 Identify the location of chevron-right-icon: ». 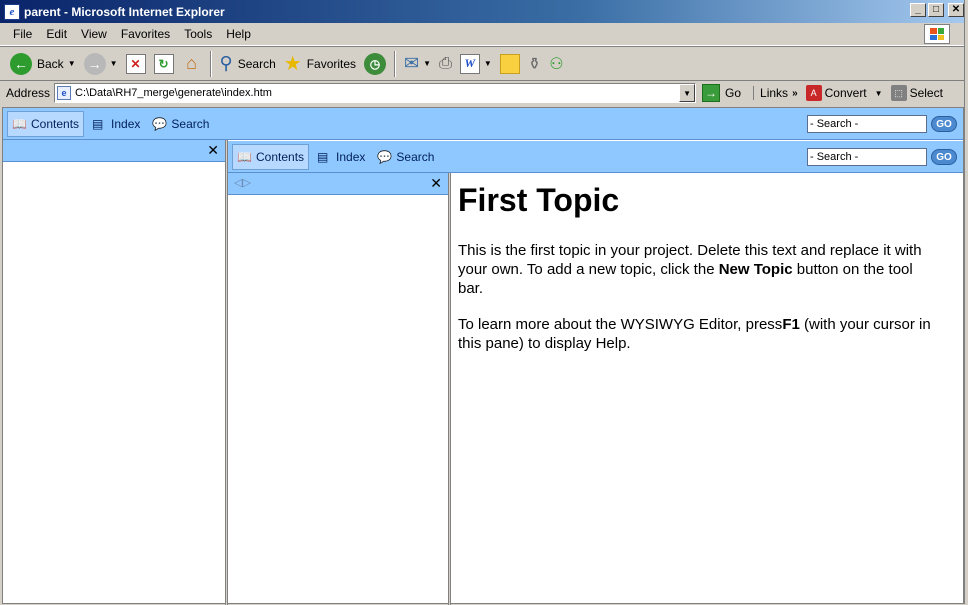
(795, 93).